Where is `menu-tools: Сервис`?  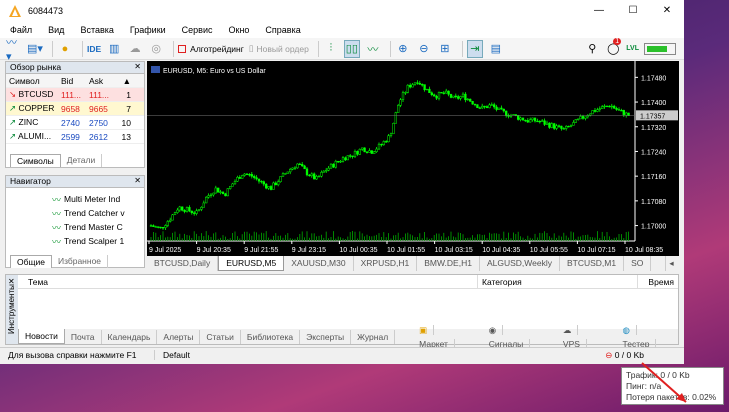 menu-tools: Сервис is located at coordinates (197, 30).